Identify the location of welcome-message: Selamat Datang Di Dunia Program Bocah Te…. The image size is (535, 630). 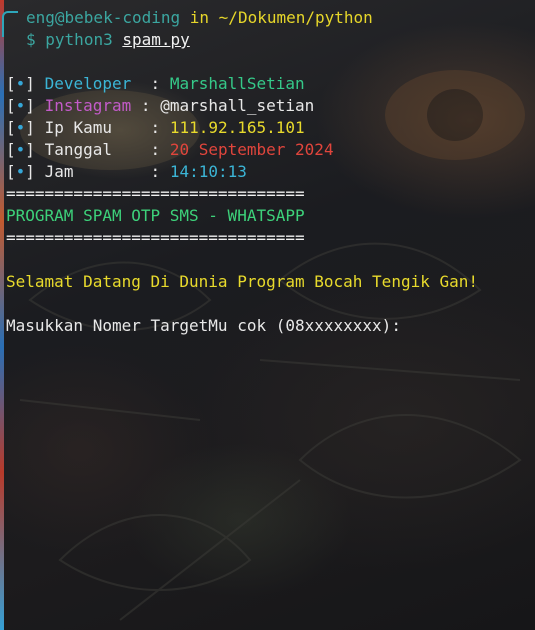
(242, 281).